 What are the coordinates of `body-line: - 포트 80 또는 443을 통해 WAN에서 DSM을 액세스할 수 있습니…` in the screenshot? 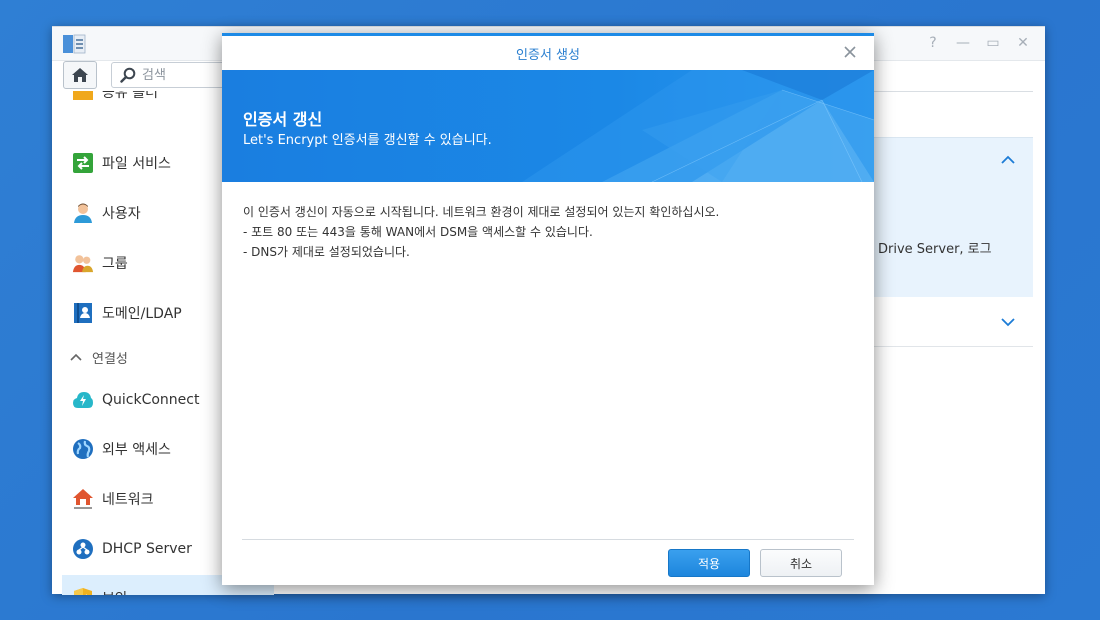 It's located at (418, 232).